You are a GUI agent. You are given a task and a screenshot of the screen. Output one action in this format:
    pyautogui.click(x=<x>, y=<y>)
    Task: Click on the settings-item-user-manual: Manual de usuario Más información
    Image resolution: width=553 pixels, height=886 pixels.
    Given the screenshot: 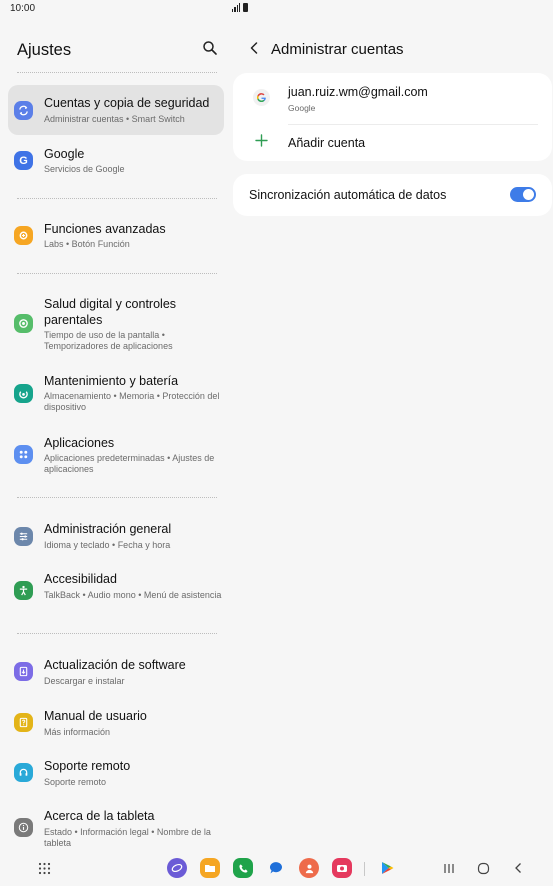 What is the action you would take?
    pyautogui.click(x=116, y=723)
    